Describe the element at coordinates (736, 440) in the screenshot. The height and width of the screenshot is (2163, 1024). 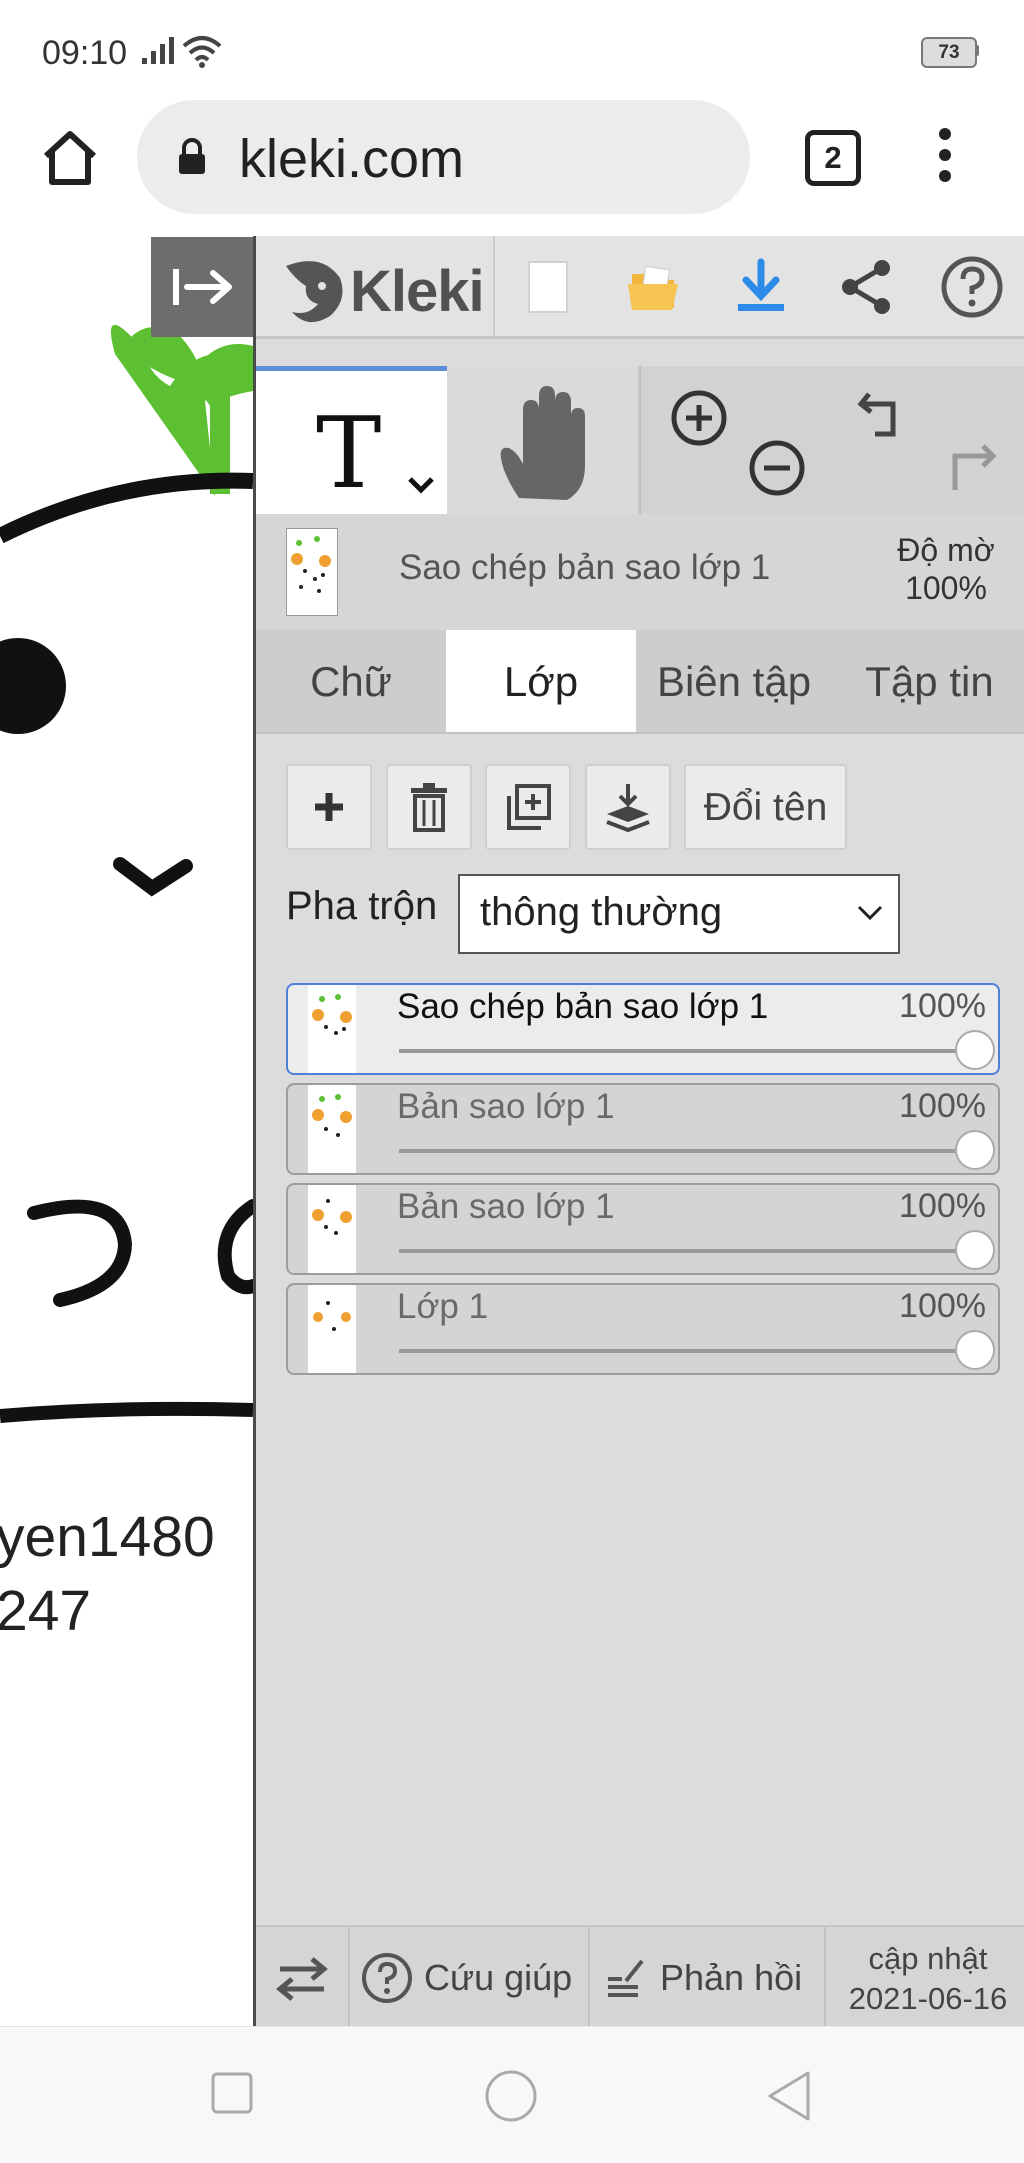
I see `zoom-controls` at that location.